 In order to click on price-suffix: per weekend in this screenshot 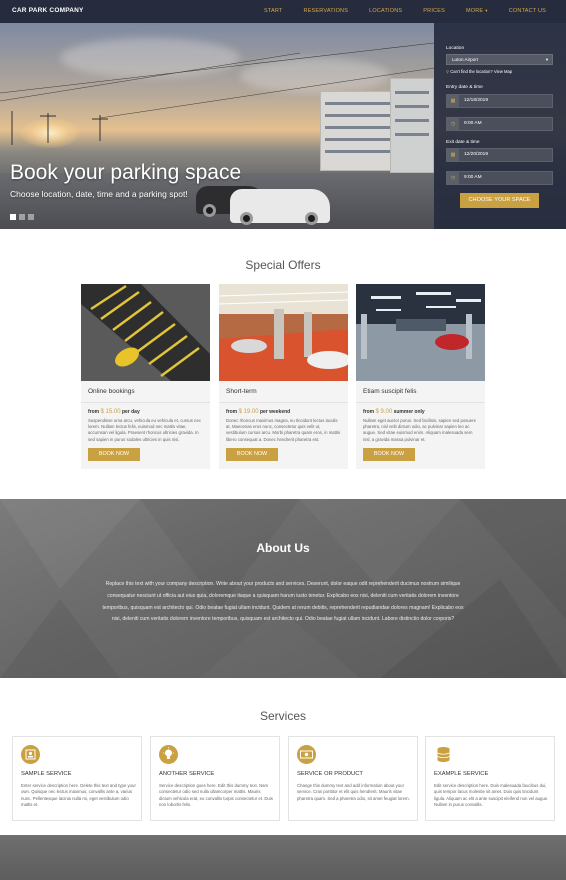, I will do `click(275, 412)`.